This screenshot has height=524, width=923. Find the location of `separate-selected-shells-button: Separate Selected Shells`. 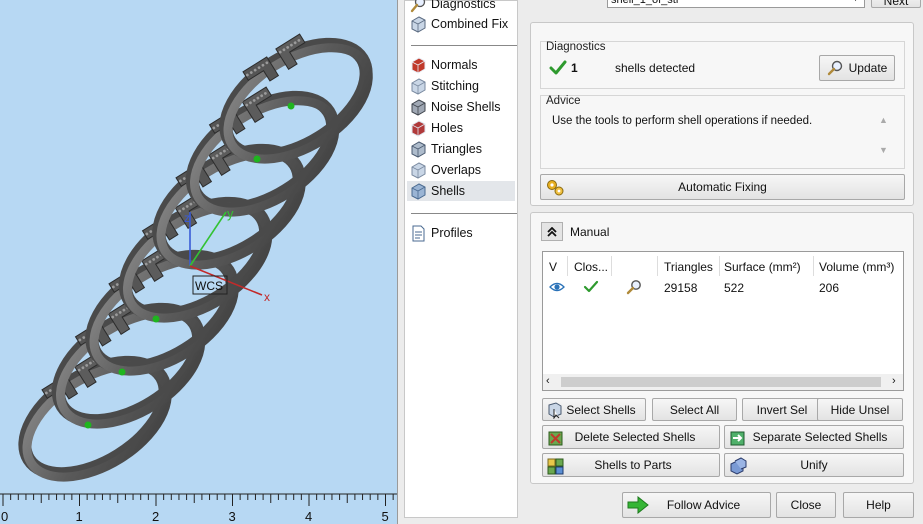

separate-selected-shells-button: Separate Selected Shells is located at coordinates (814, 437).